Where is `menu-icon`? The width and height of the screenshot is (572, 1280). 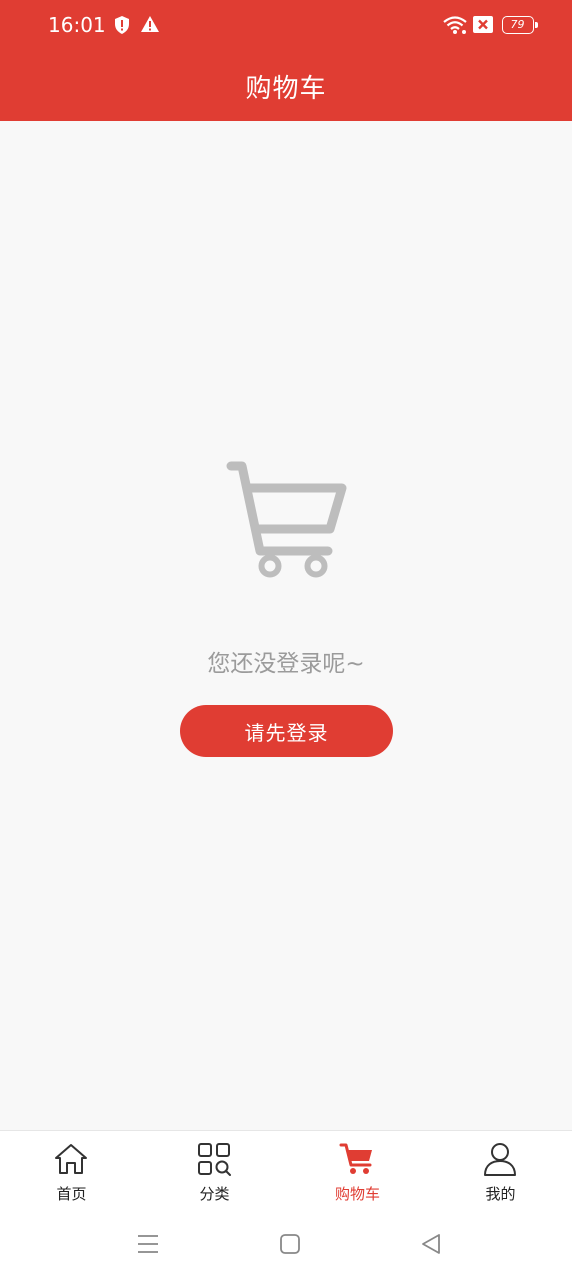 menu-icon is located at coordinates (148, 1244).